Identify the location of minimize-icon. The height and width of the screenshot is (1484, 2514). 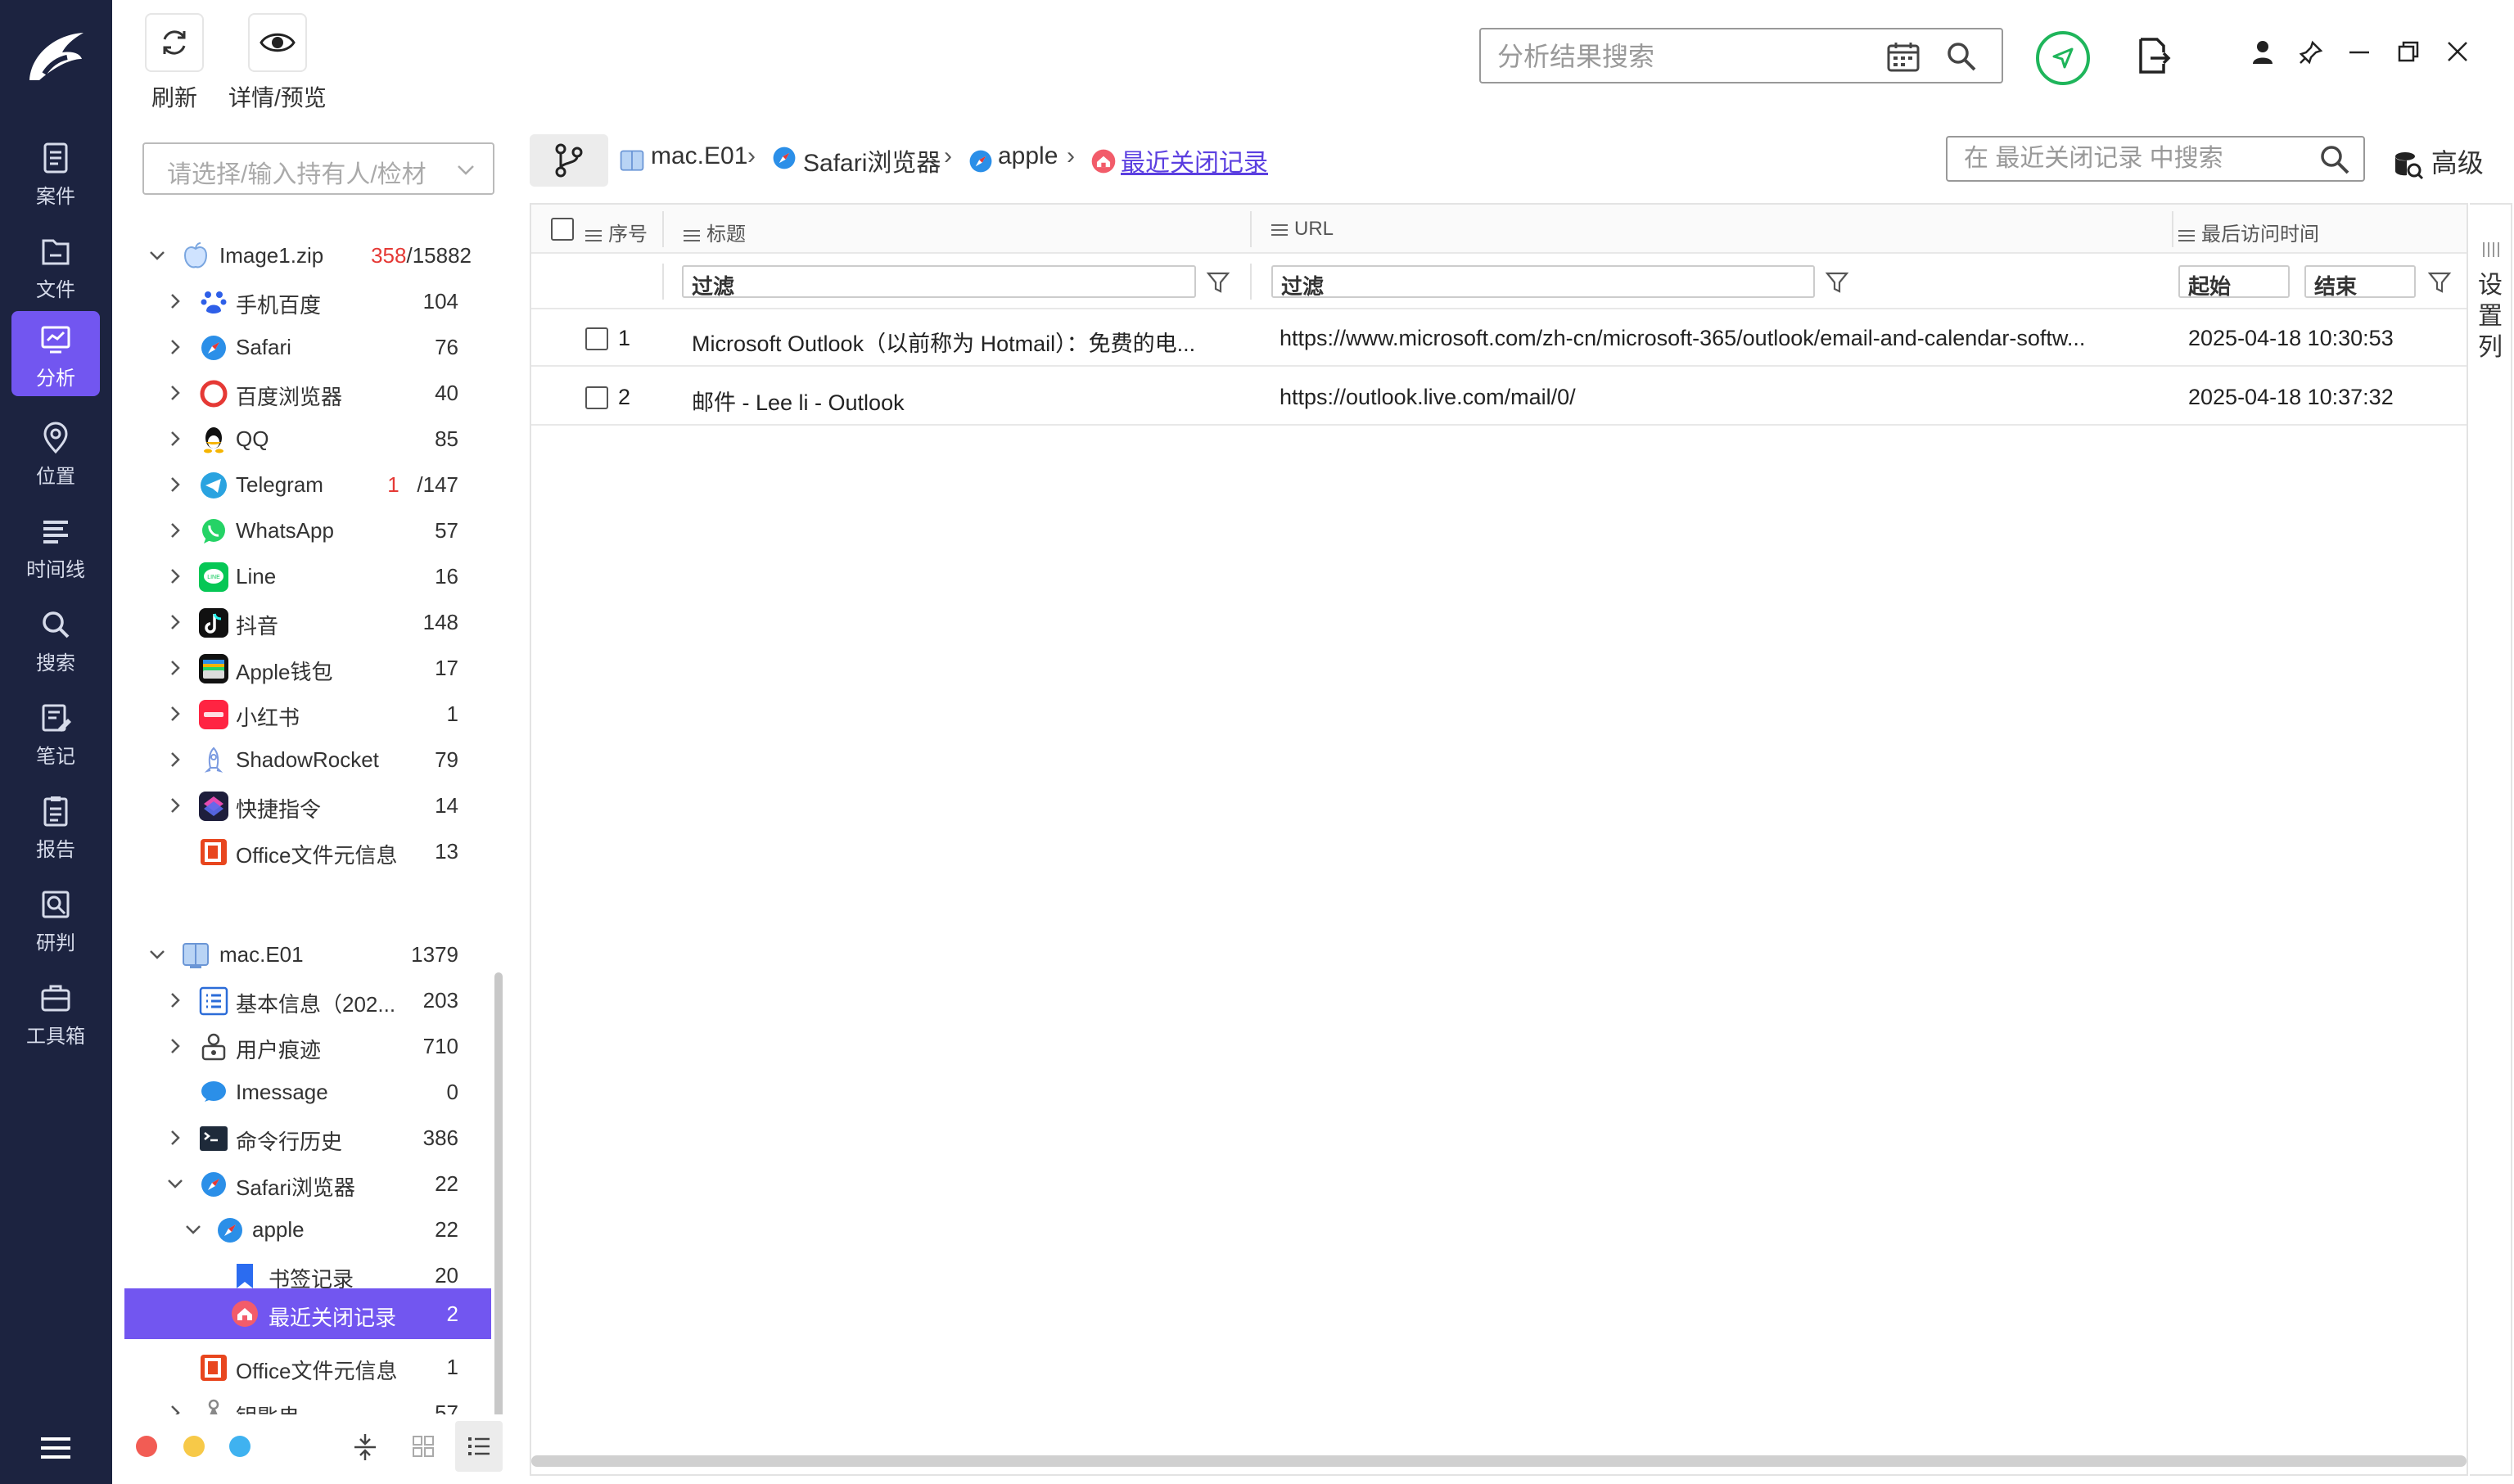
(2359, 51).